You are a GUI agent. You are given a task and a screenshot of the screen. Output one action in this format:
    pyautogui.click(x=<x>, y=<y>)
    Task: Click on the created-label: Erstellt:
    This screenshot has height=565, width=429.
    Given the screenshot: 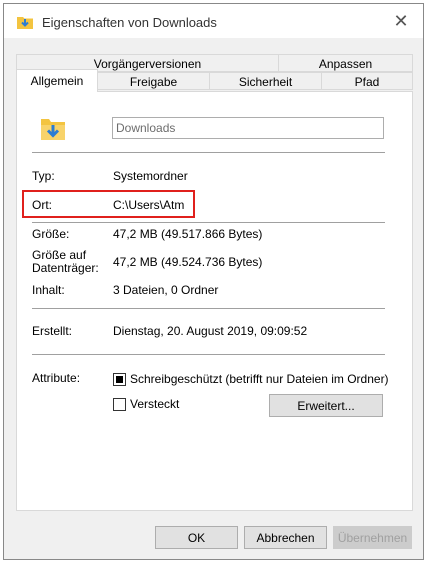 What is the action you would take?
    pyautogui.click(x=52, y=331)
    